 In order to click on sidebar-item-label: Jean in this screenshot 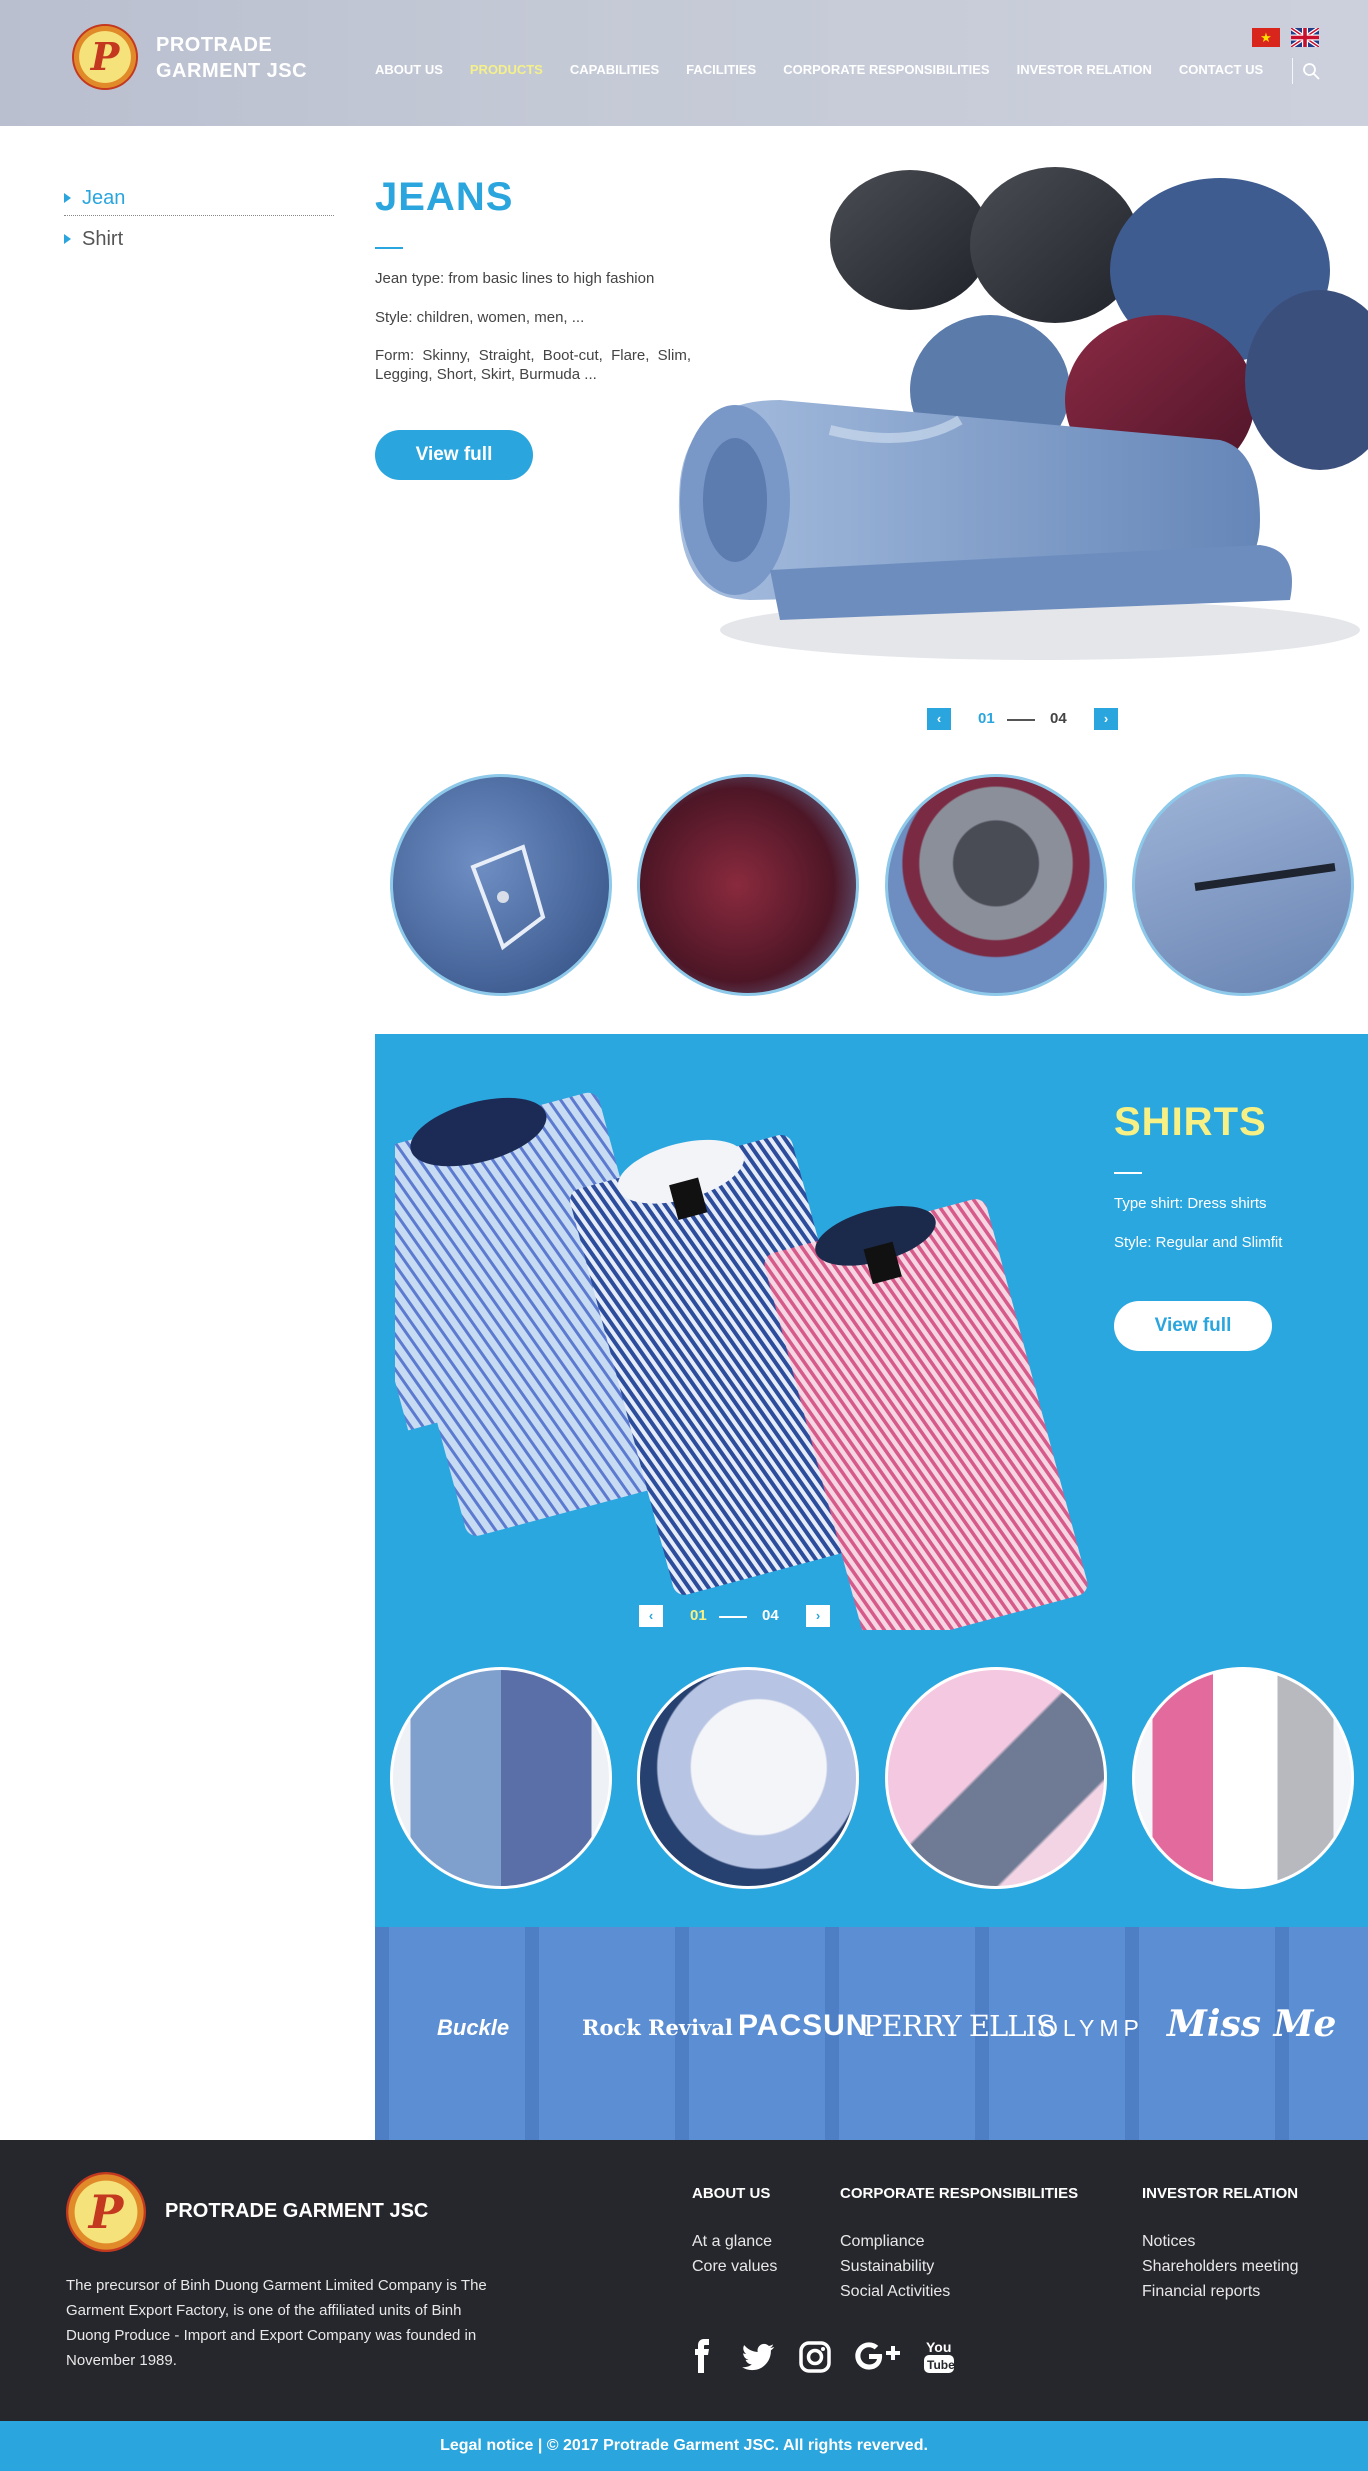, I will do `click(104, 198)`.